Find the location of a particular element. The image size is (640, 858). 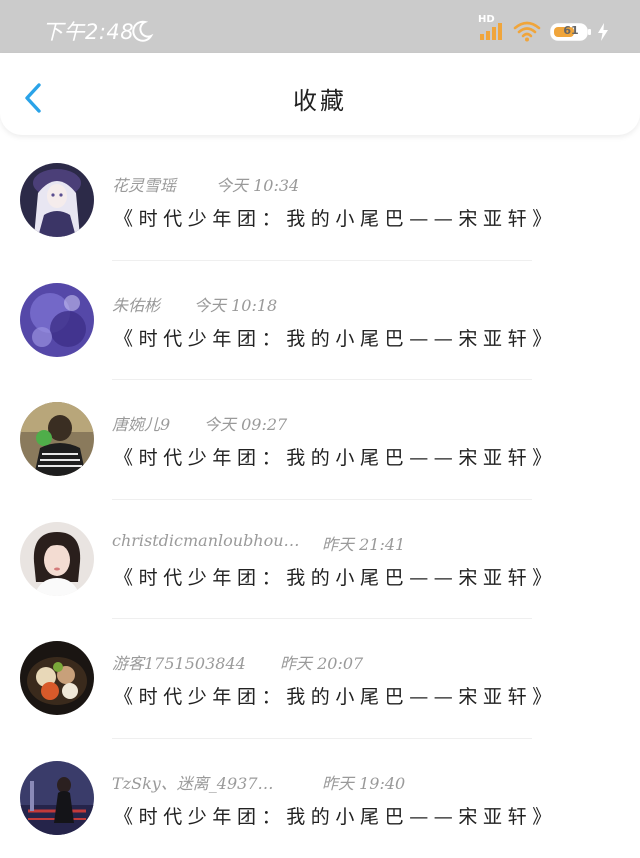

page-header: 收藏 is located at coordinates (320, 94).